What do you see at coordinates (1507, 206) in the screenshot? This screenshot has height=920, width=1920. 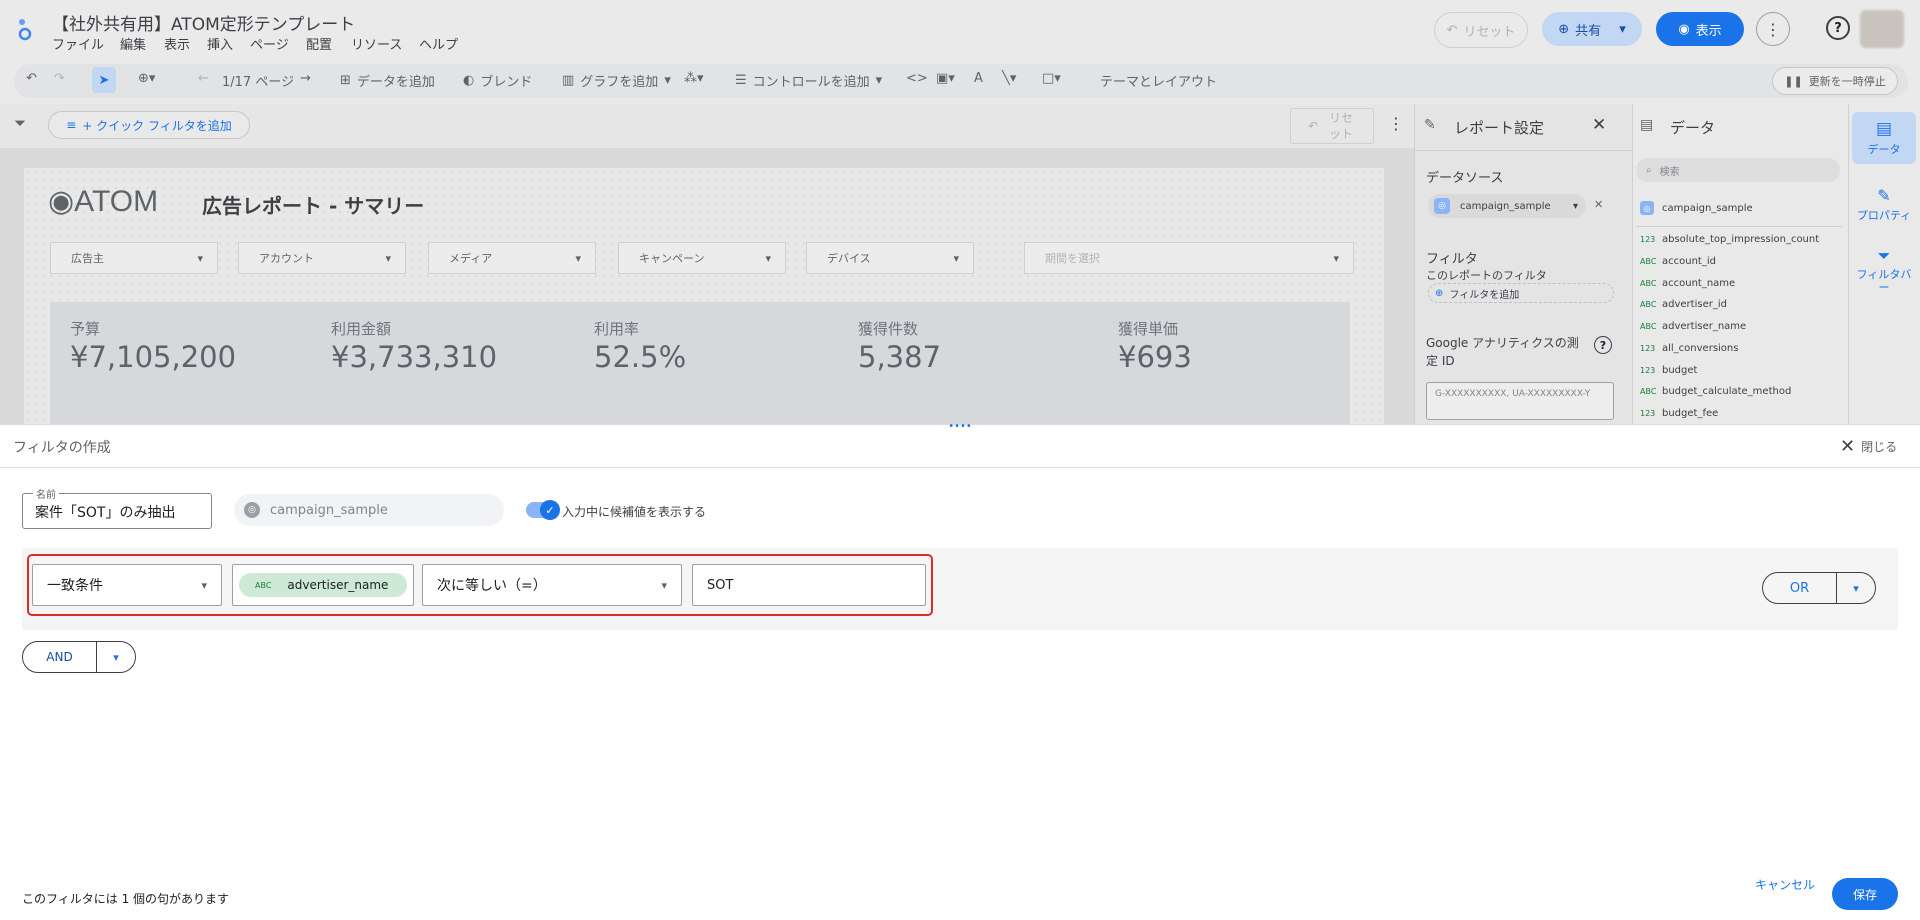 I see `datasource-chip: ◎ campaign_sample ▾` at bounding box center [1507, 206].